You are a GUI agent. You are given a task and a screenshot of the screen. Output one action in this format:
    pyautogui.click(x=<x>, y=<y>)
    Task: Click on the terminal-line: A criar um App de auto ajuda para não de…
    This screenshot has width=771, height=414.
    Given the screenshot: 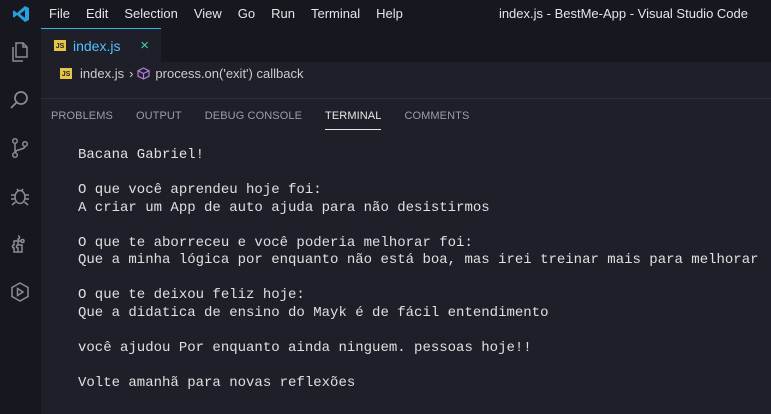 What is the action you would take?
    pyautogui.click(x=284, y=207)
    